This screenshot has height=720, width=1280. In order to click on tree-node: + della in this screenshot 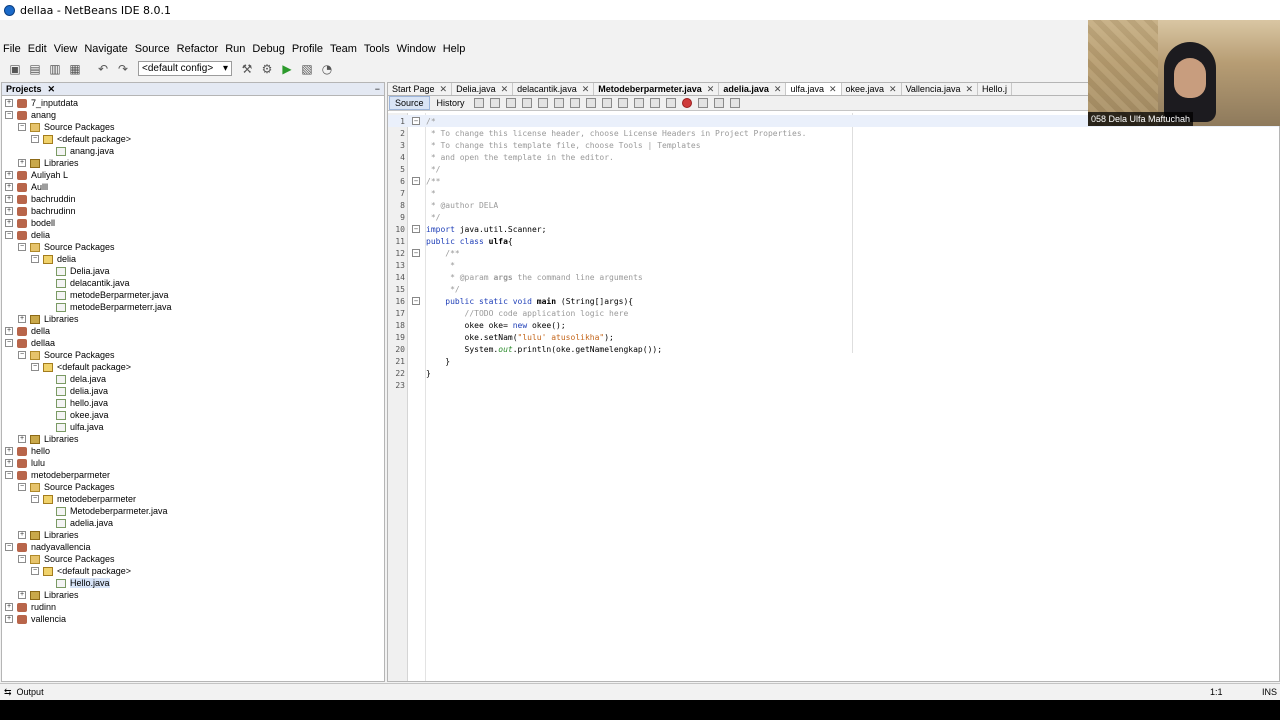, I will do `click(193, 331)`.